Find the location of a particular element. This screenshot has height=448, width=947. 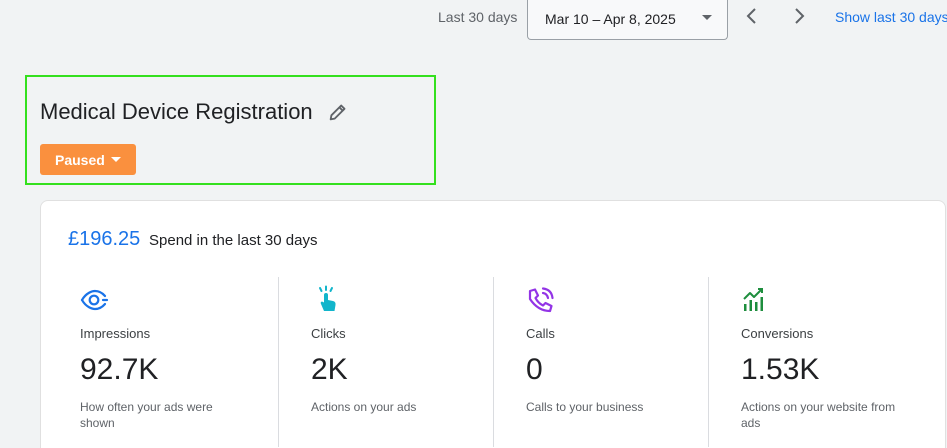

metric-calls: Calls 0 Calls to your business is located at coordinates (616, 362).